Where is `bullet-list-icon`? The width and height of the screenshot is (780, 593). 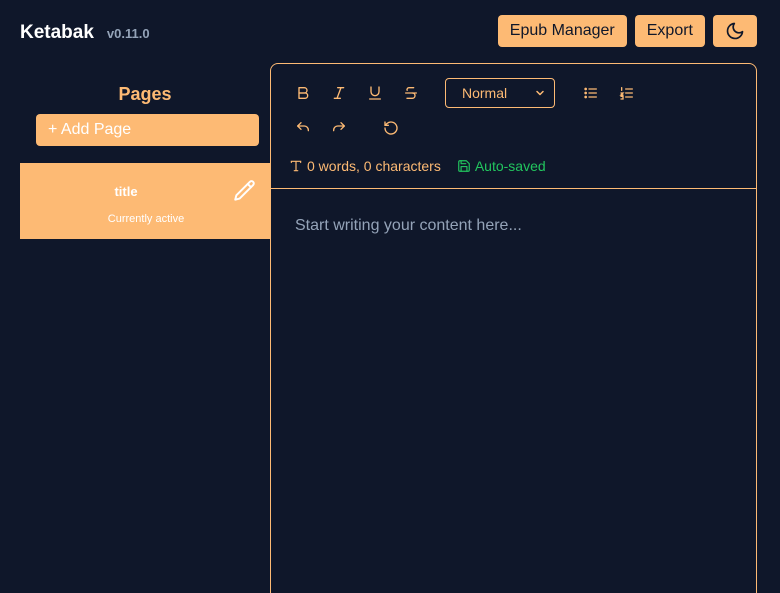
bullet-list-icon is located at coordinates (590, 93).